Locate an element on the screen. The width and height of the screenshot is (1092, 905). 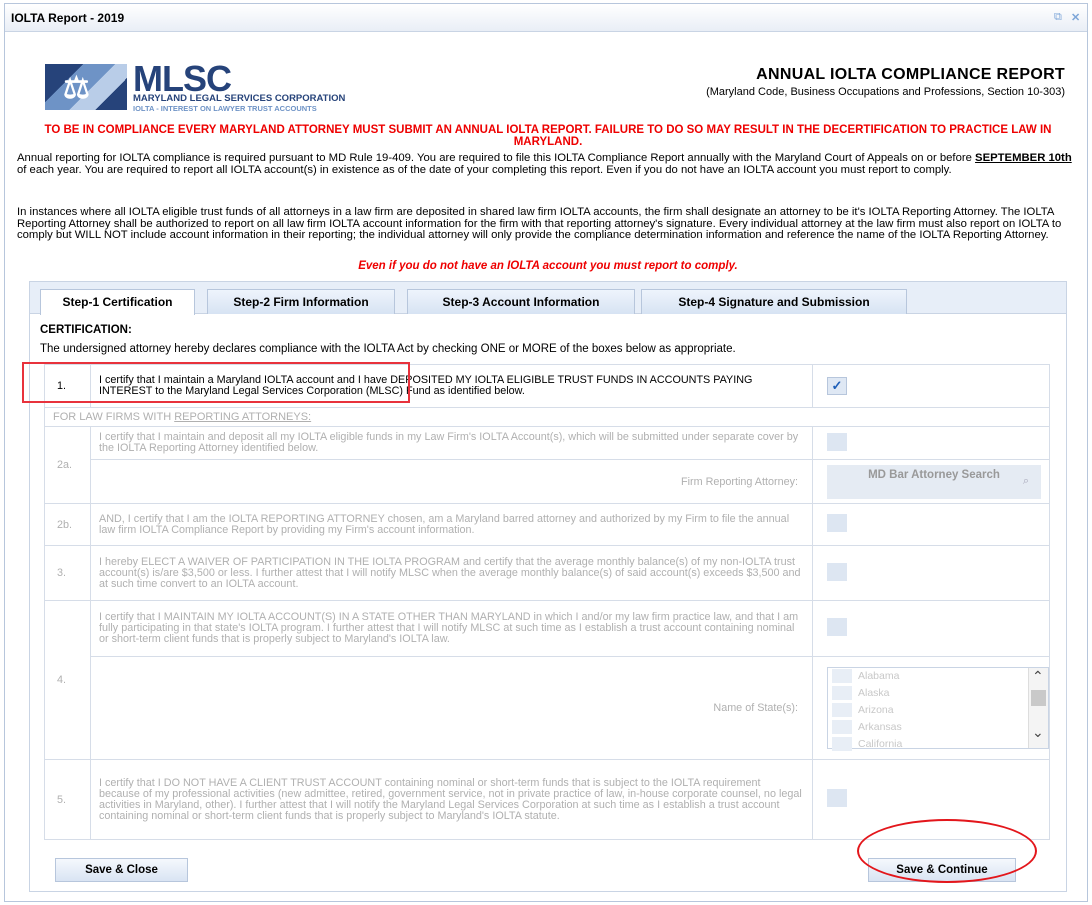
option3-cell is located at coordinates (931, 573).